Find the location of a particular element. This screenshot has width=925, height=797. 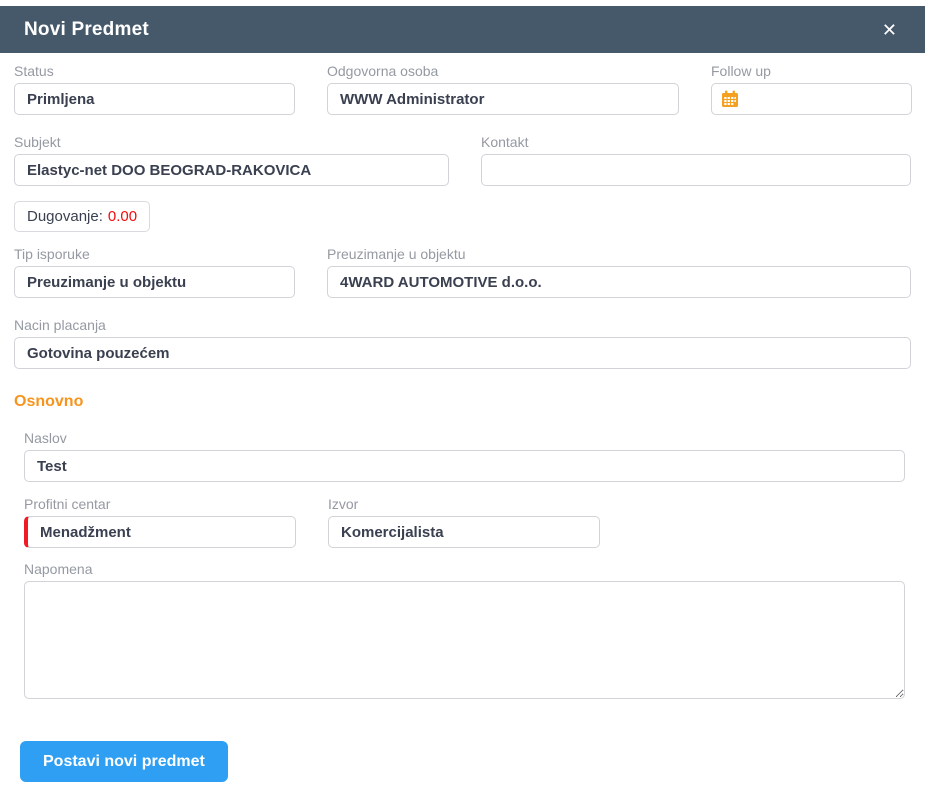

row-status-osoba-followup: Status Odgovorna osoba Follow up is located at coordinates (463, 89).